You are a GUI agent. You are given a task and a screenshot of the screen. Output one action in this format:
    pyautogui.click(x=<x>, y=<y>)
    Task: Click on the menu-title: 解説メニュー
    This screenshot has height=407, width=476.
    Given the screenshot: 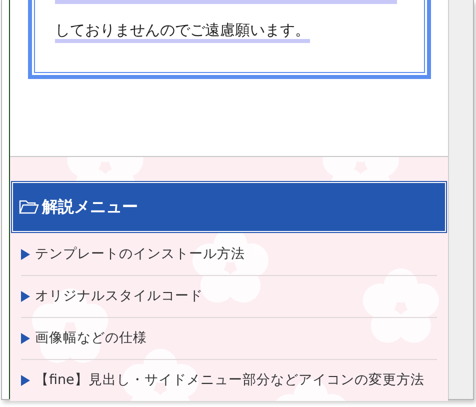 What is the action you would take?
    pyautogui.click(x=90, y=207)
    